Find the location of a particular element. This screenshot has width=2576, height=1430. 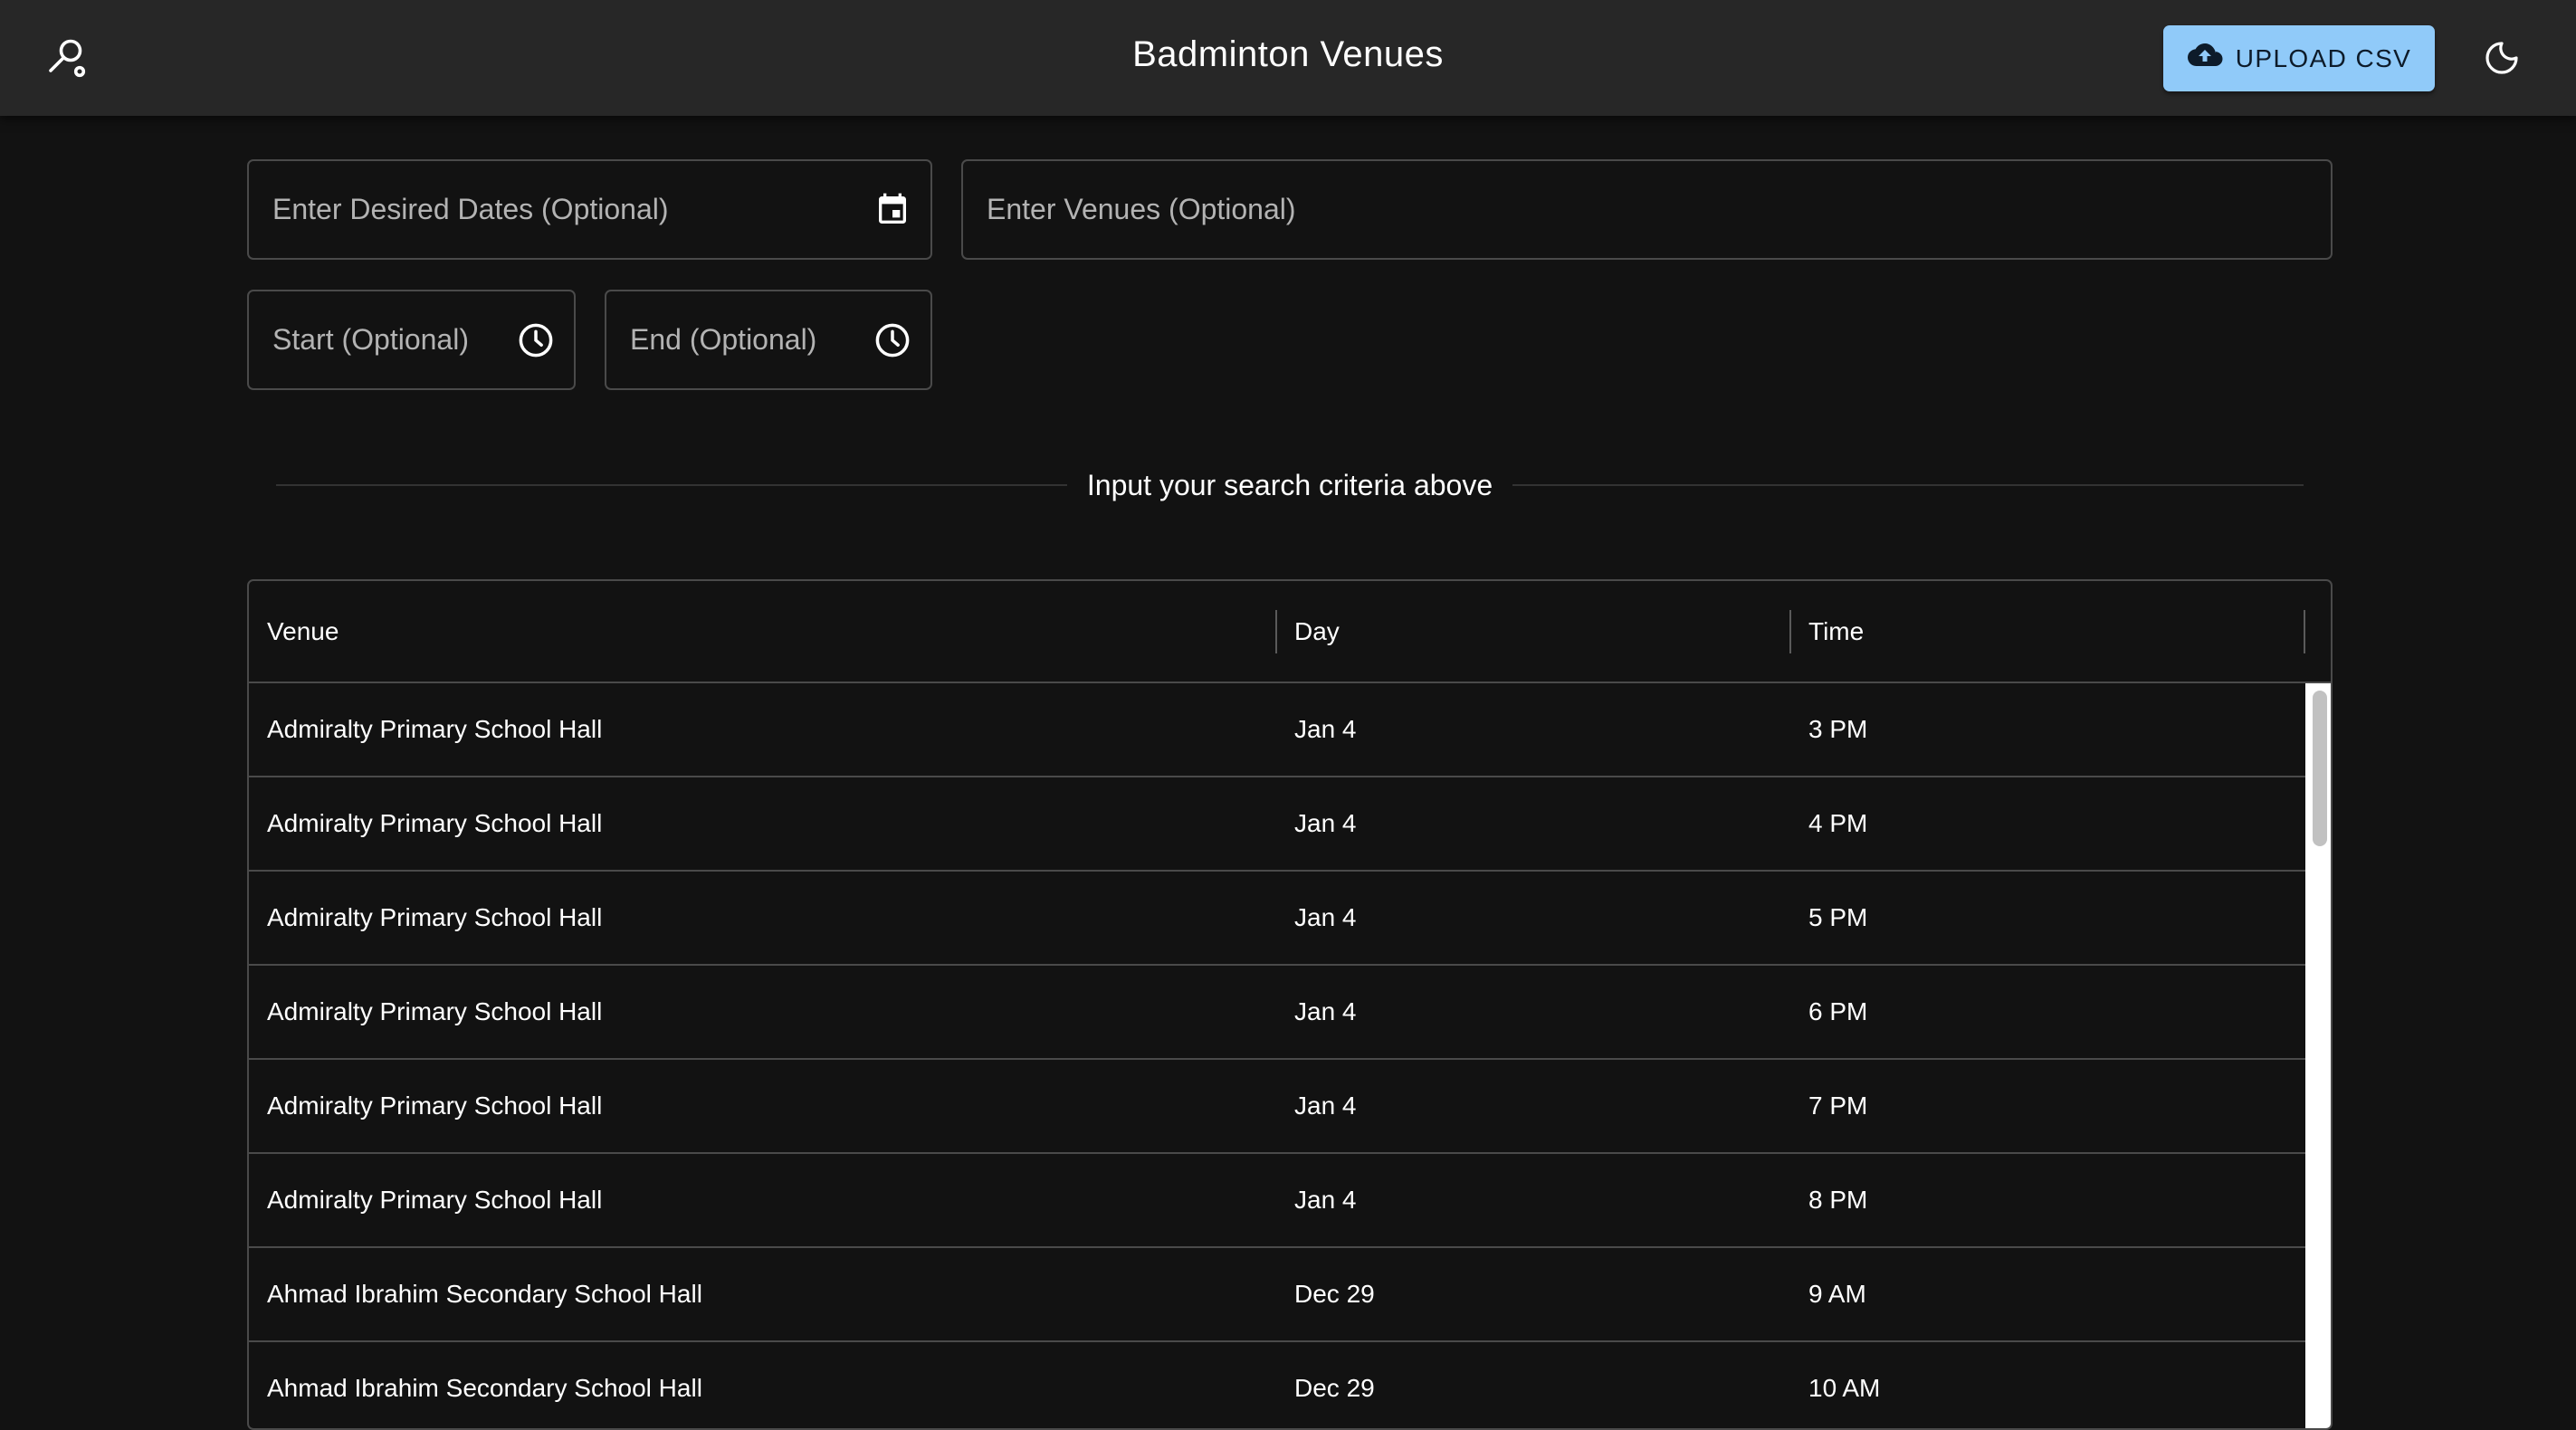

end-time-field is located at coordinates (768, 340).